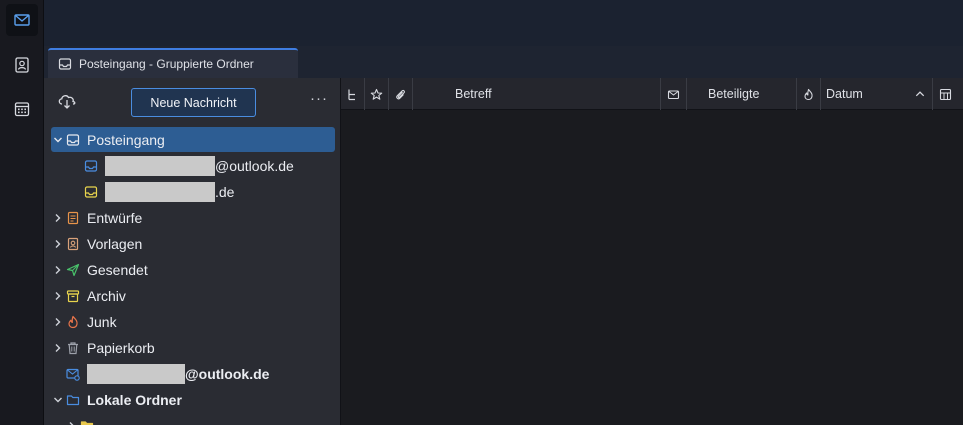  Describe the element at coordinates (473, 94) in the screenshot. I see `subject-column-label: Betreff` at that location.